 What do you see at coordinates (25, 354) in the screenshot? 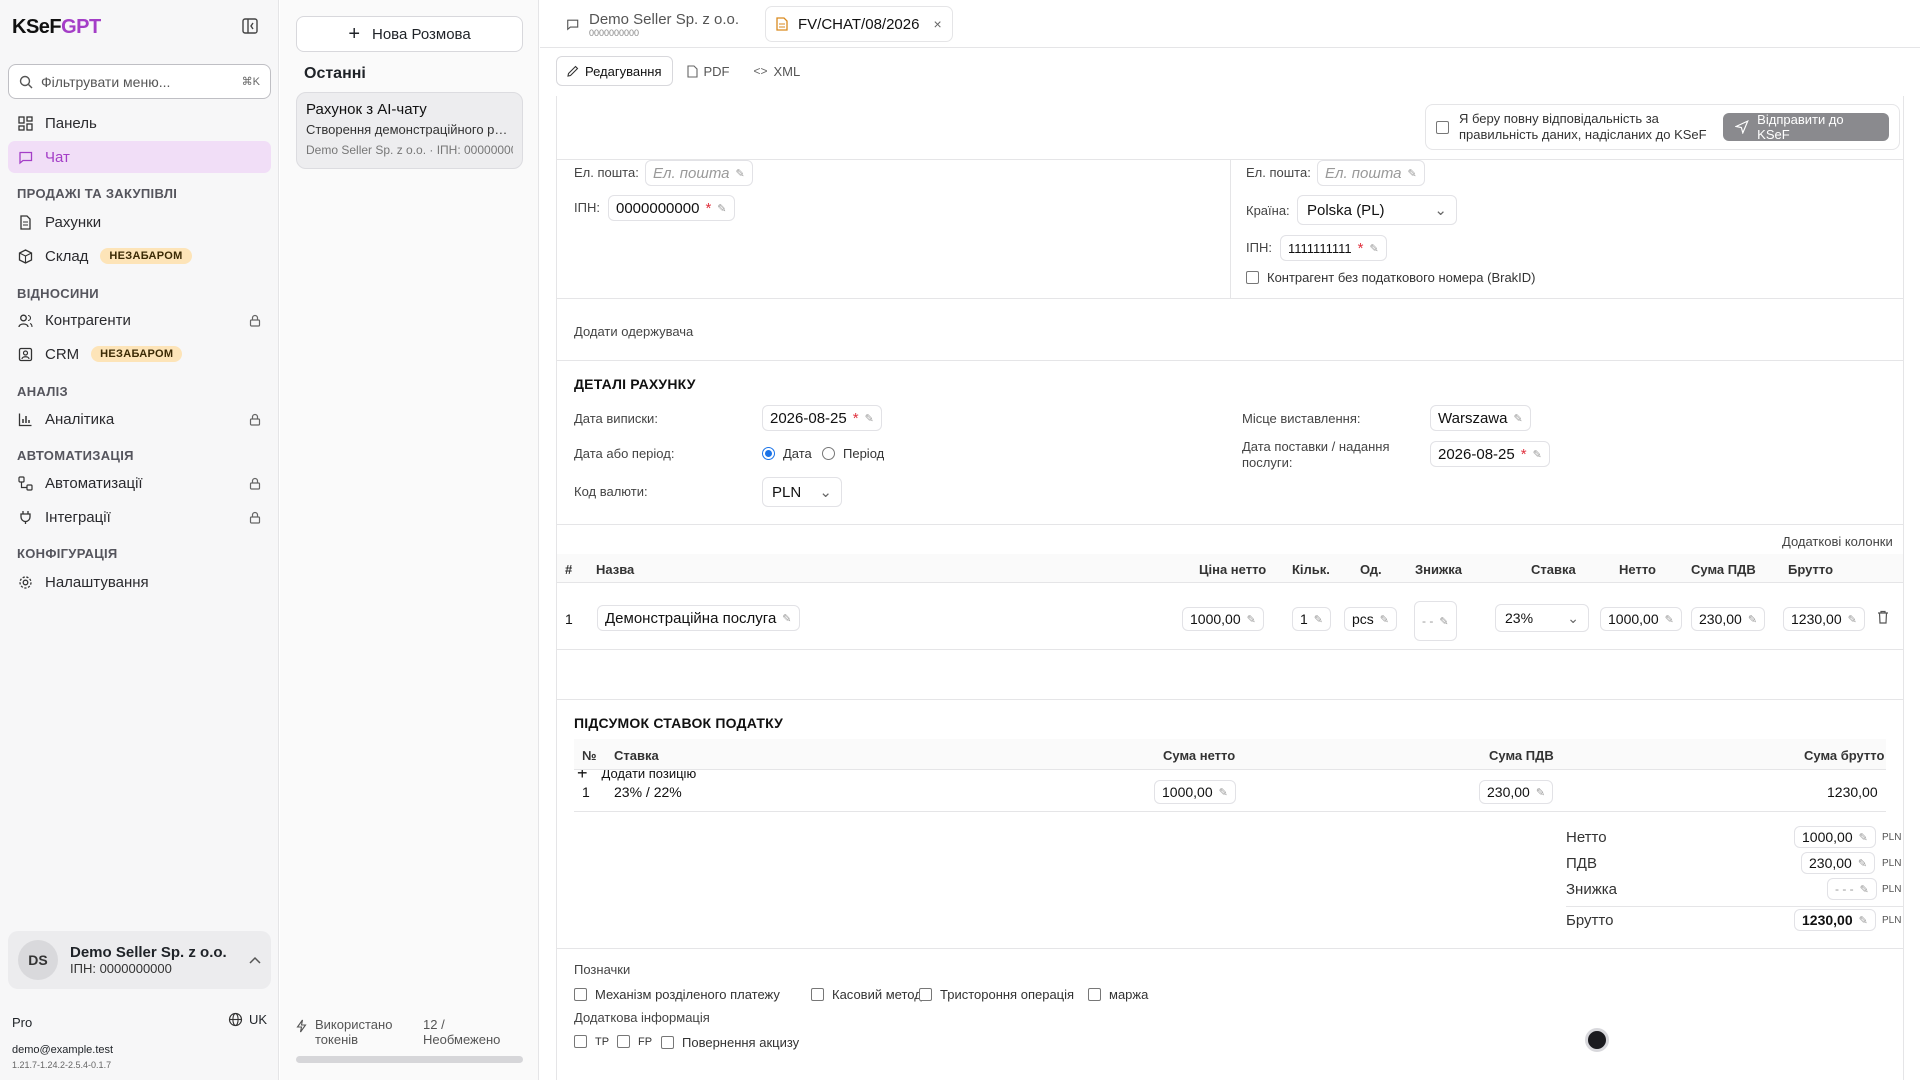
I see `contact-card-icon` at bounding box center [25, 354].